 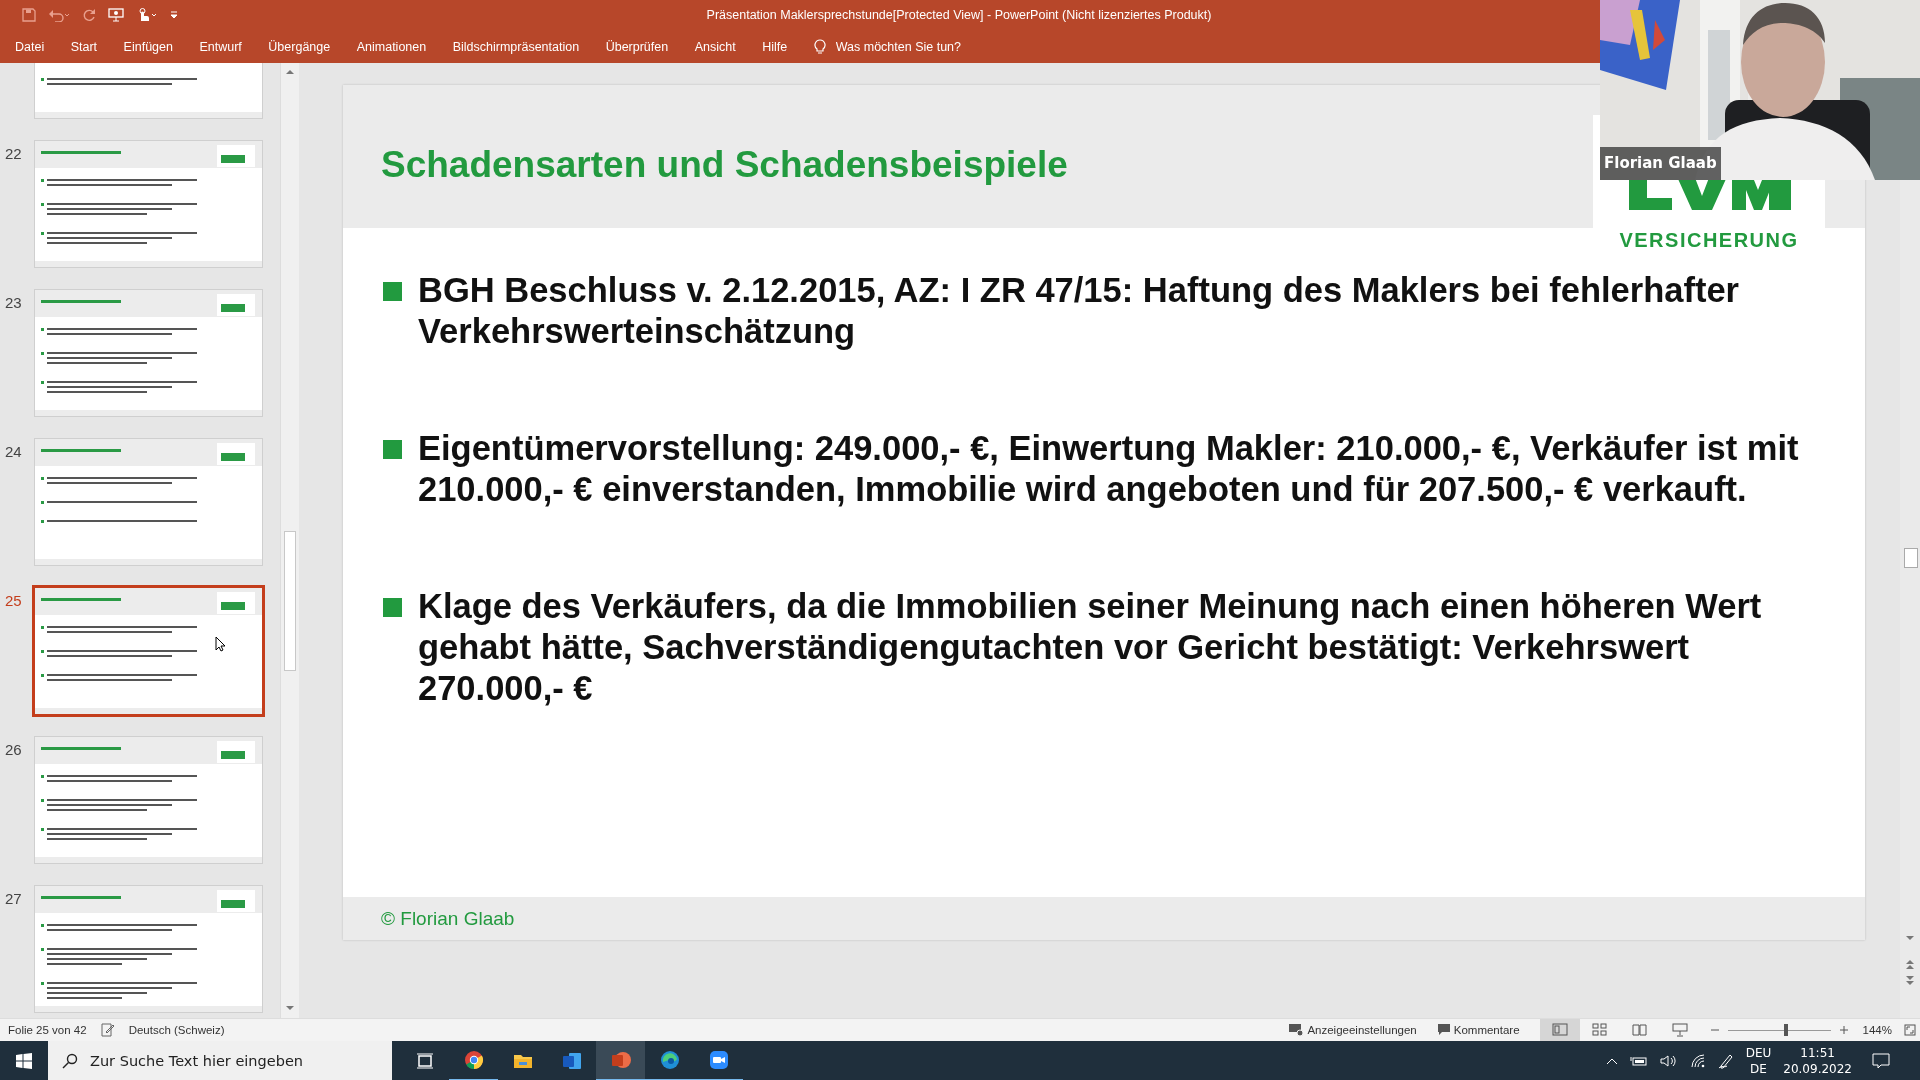 I want to click on menu-item: Hilfe, so click(x=775, y=46).